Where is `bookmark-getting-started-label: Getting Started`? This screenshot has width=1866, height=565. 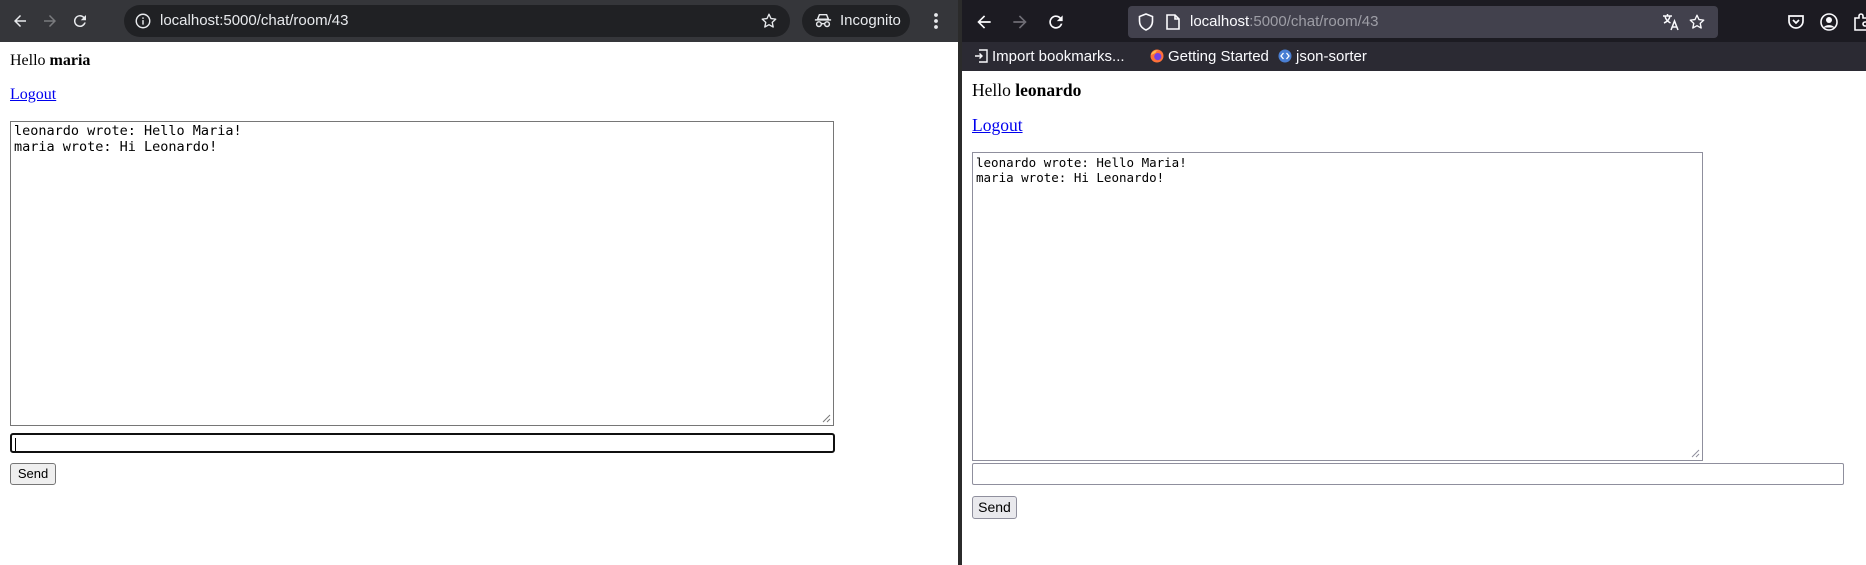 bookmark-getting-started-label: Getting Started is located at coordinates (1218, 56).